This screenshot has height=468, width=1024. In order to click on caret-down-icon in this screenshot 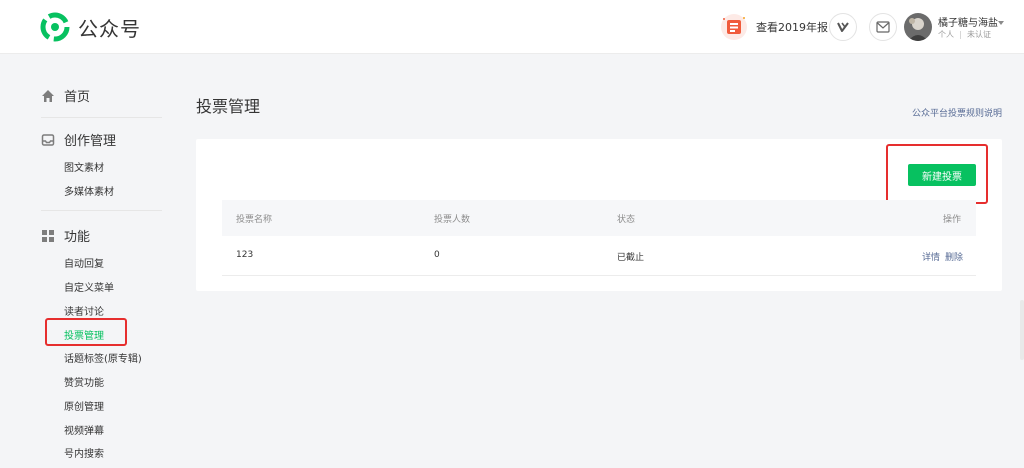, I will do `click(1001, 23)`.